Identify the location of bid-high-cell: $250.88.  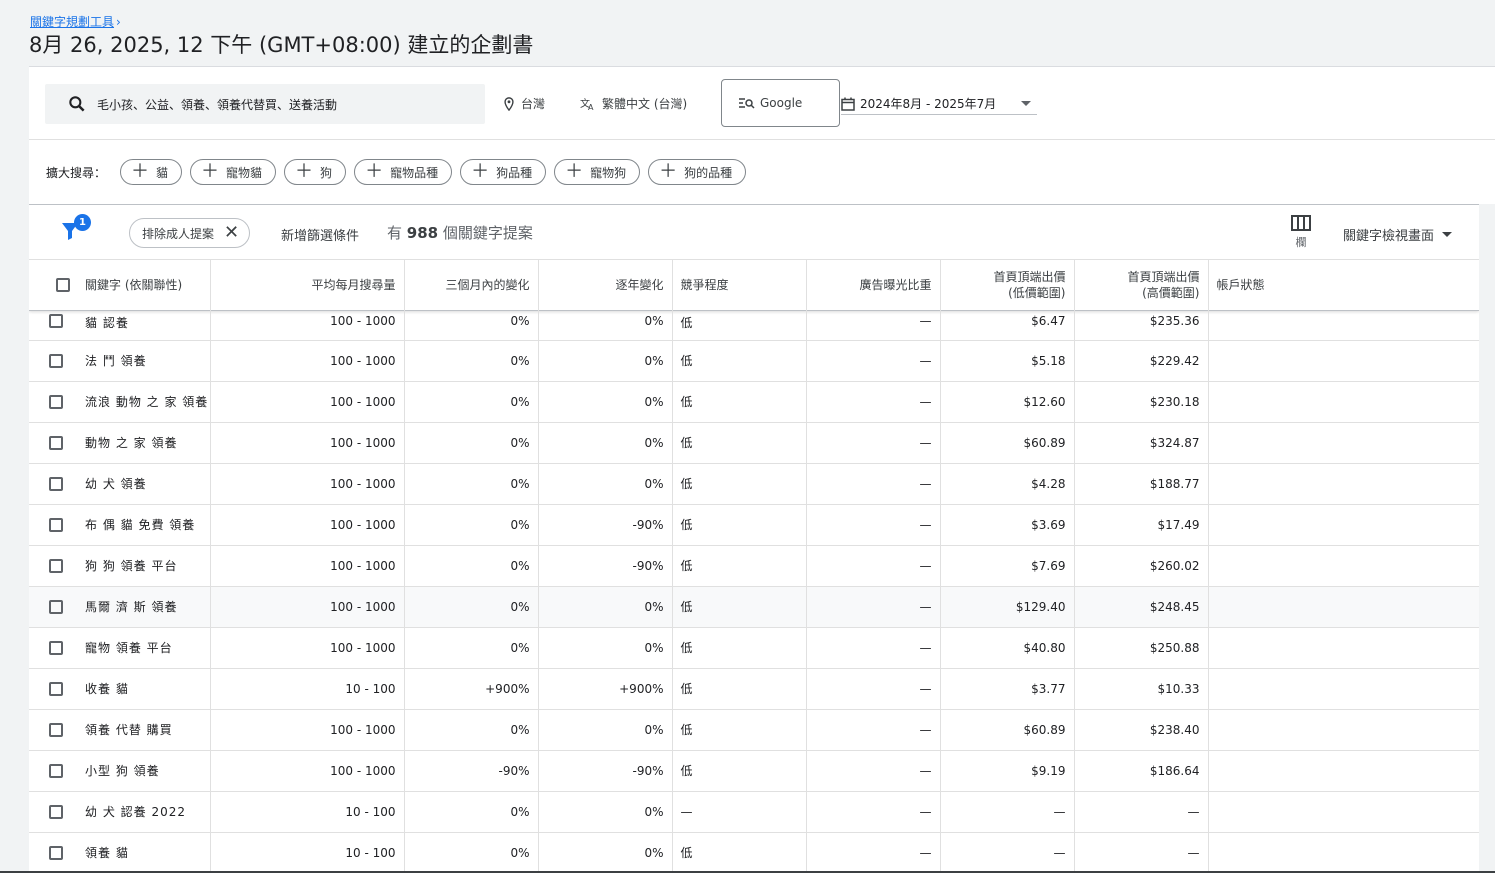
(1141, 647).